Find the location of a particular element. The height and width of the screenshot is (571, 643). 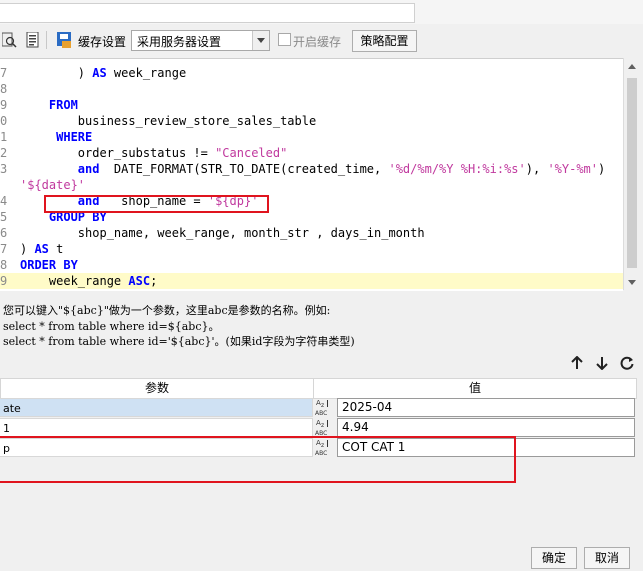

scroll-thumb is located at coordinates (632, 173).